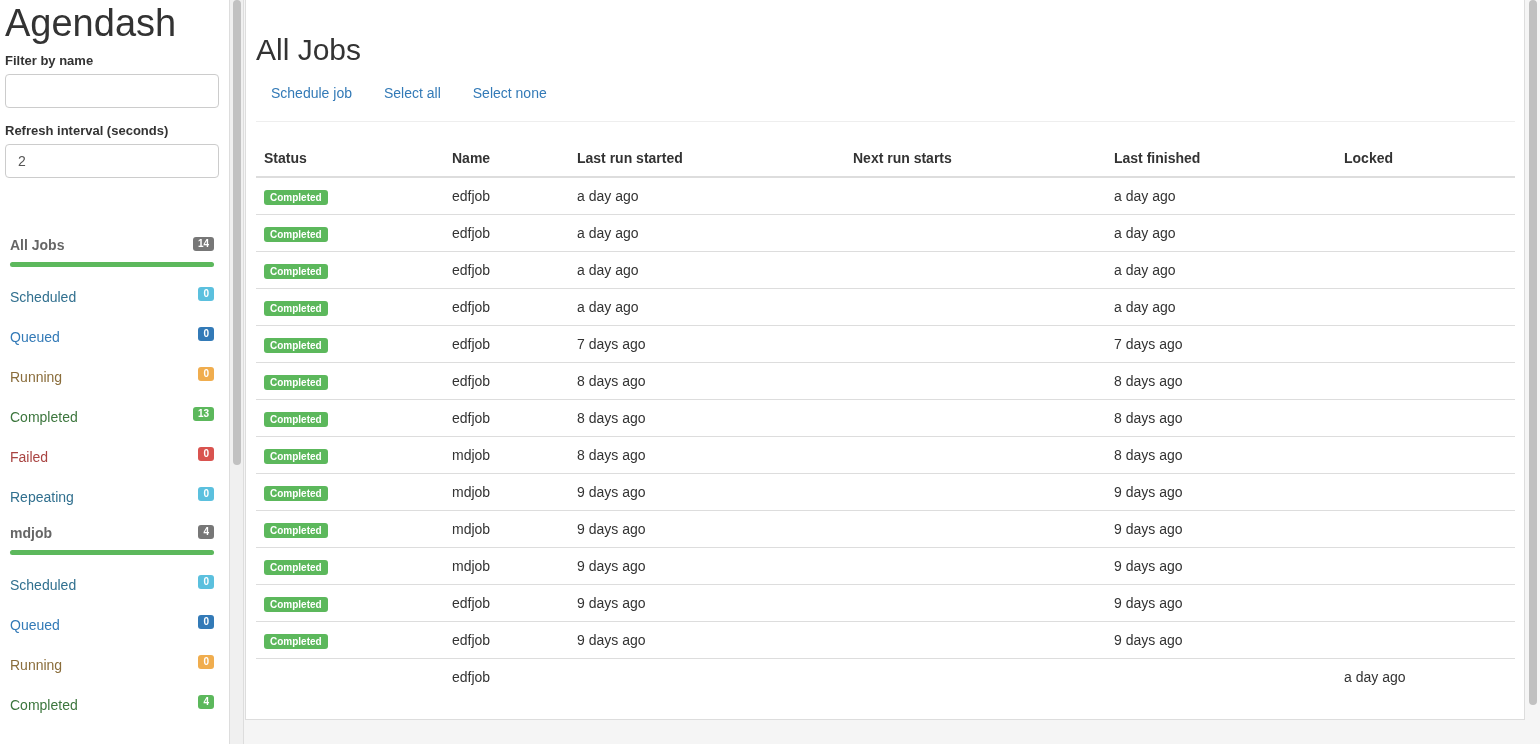 The height and width of the screenshot is (744, 1540). Describe the element at coordinates (31, 533) in the screenshot. I see `group-name: mdjob` at that location.